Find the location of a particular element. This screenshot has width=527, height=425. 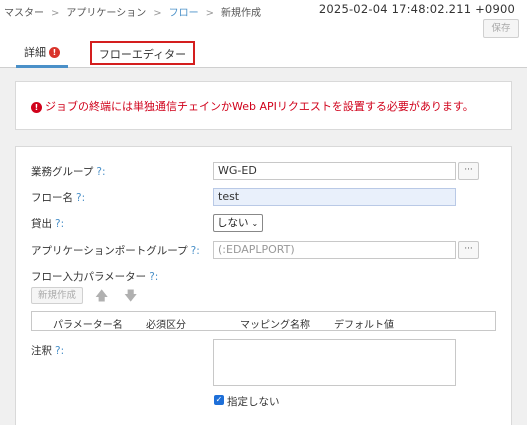

port-group-label-text: アプリケーションポートグループ is located at coordinates (109, 251).